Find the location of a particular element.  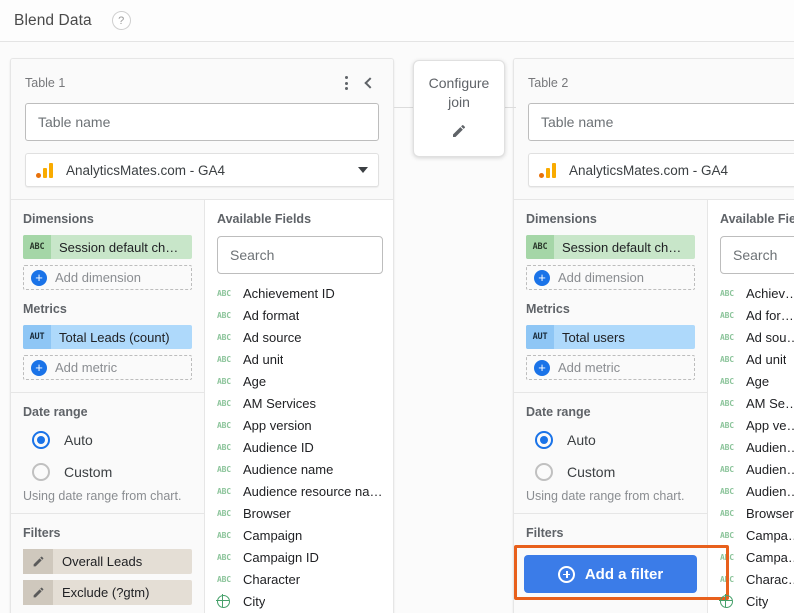

field-name: Ad unit is located at coordinates (766, 359).